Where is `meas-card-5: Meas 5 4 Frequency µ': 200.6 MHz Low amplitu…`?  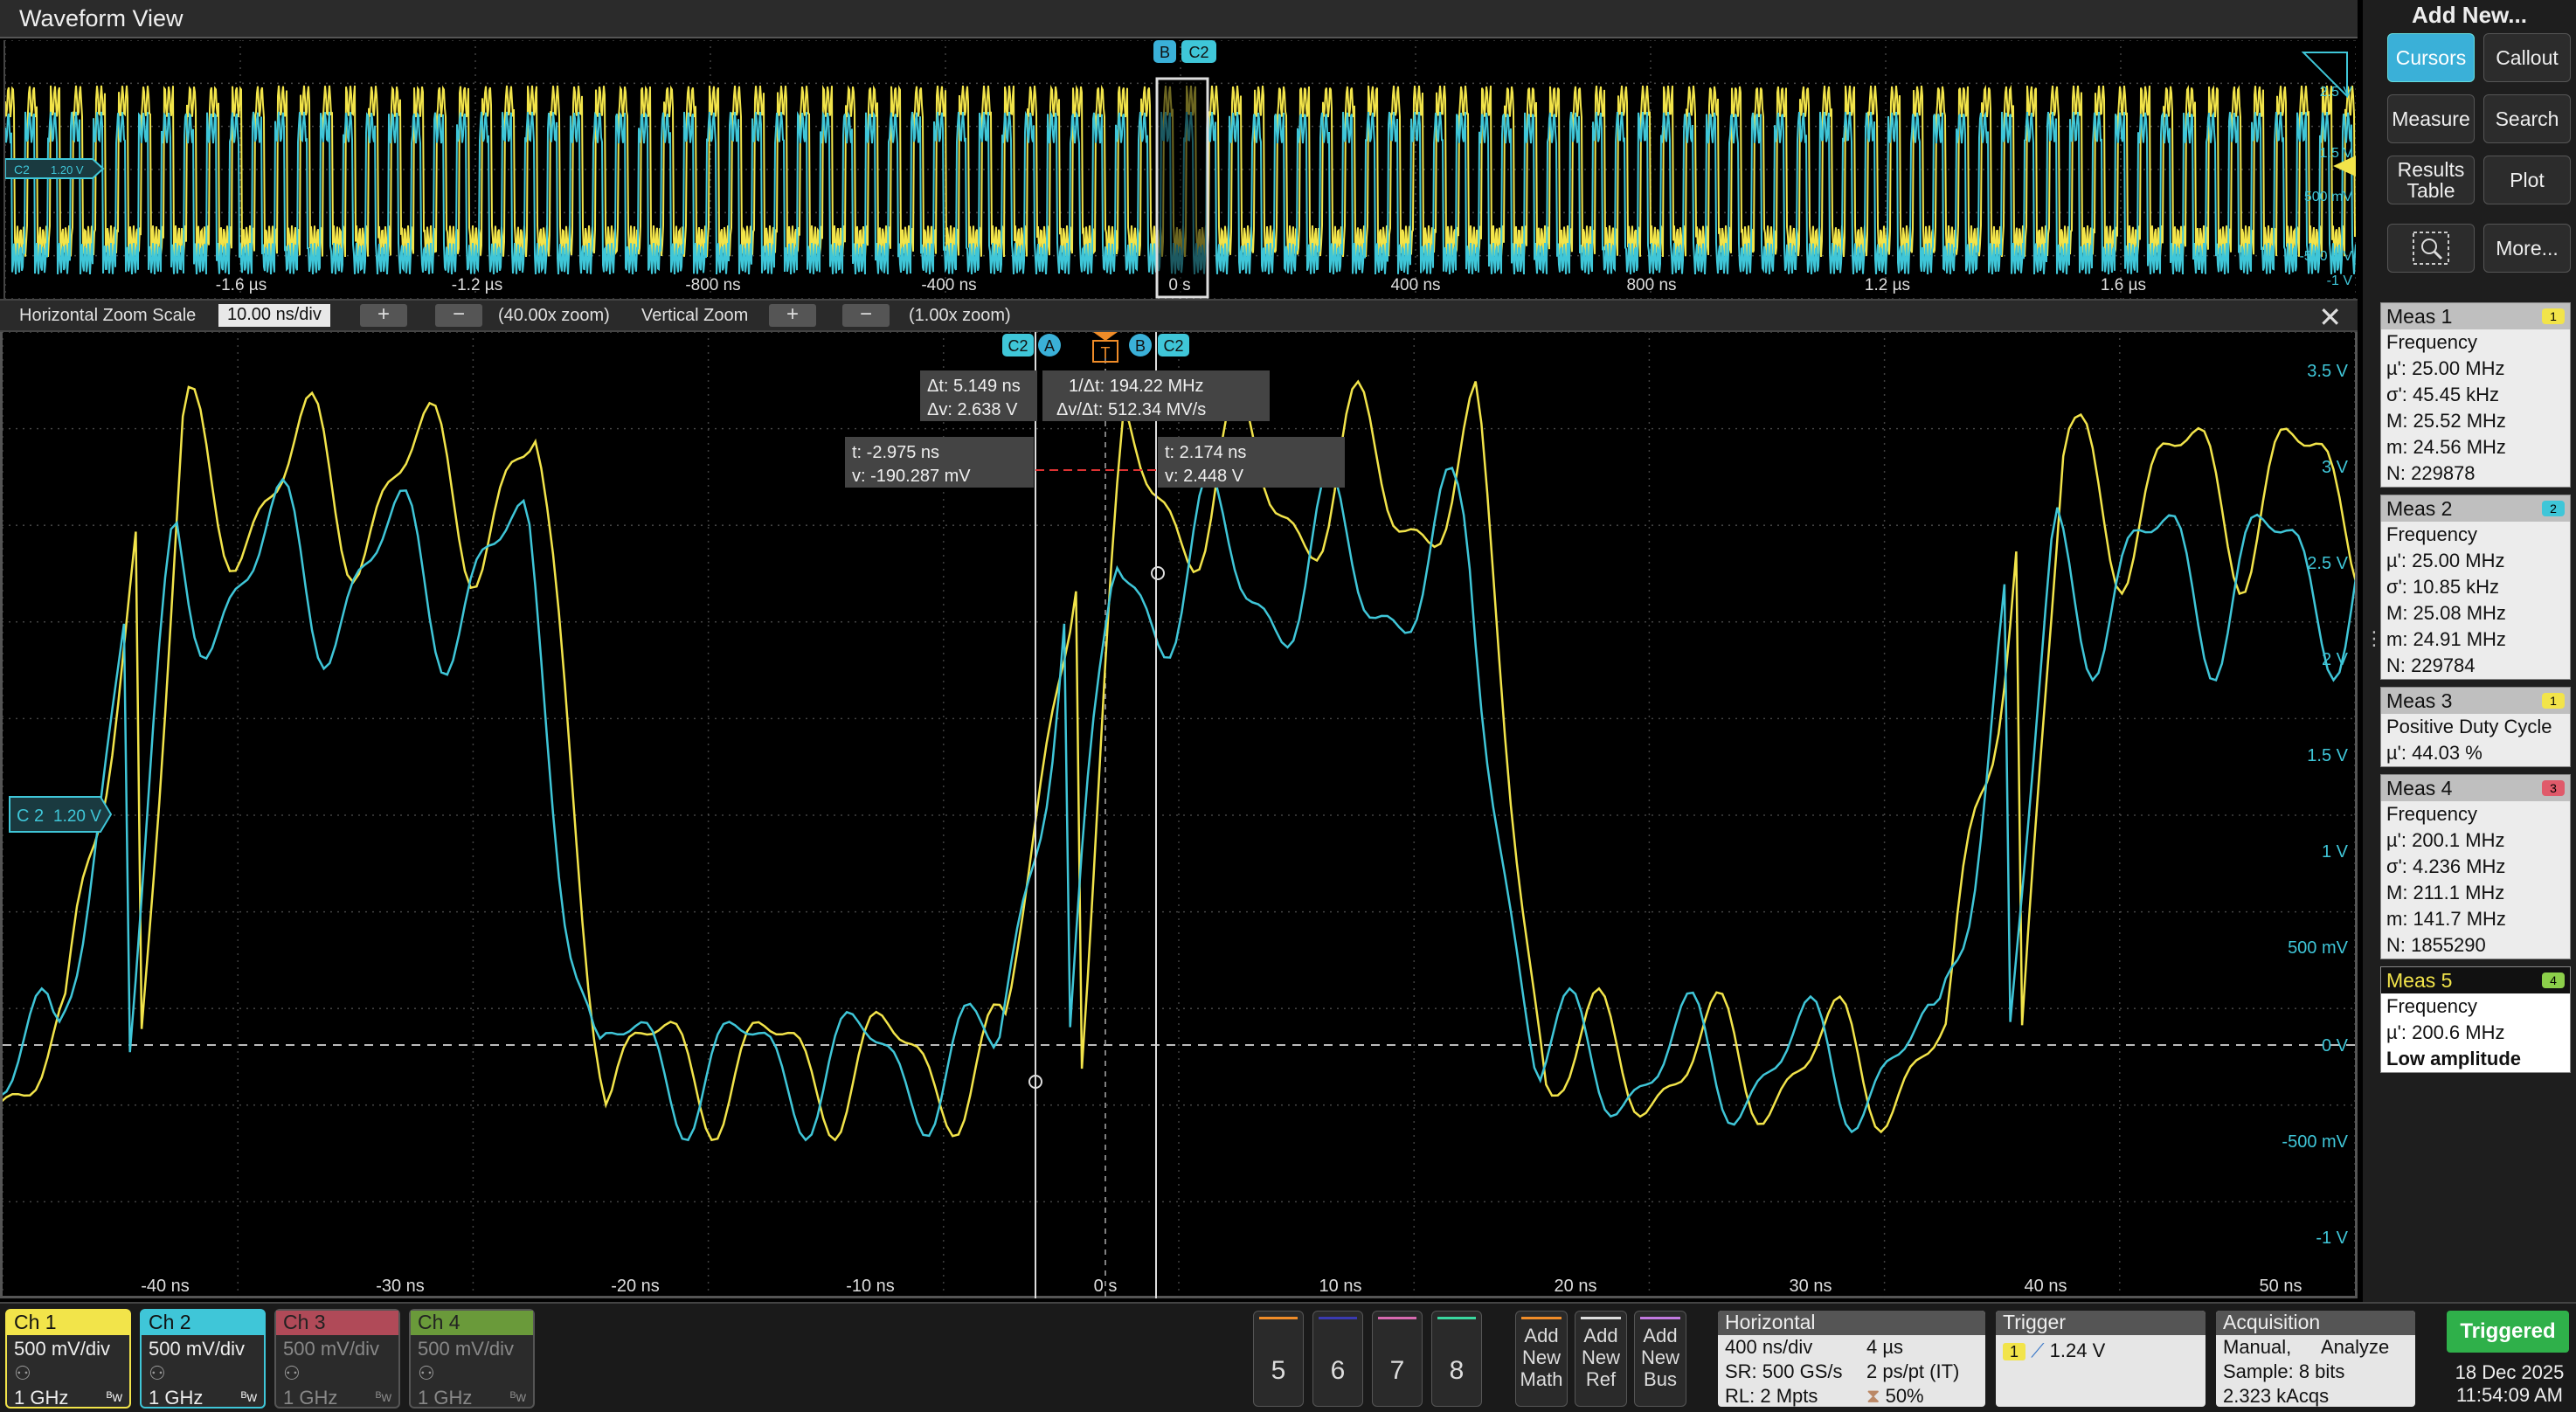
meas-card-5: Meas 5 4 Frequency µ': 200.6 MHz Low amplitu… is located at coordinates (2475, 1019).